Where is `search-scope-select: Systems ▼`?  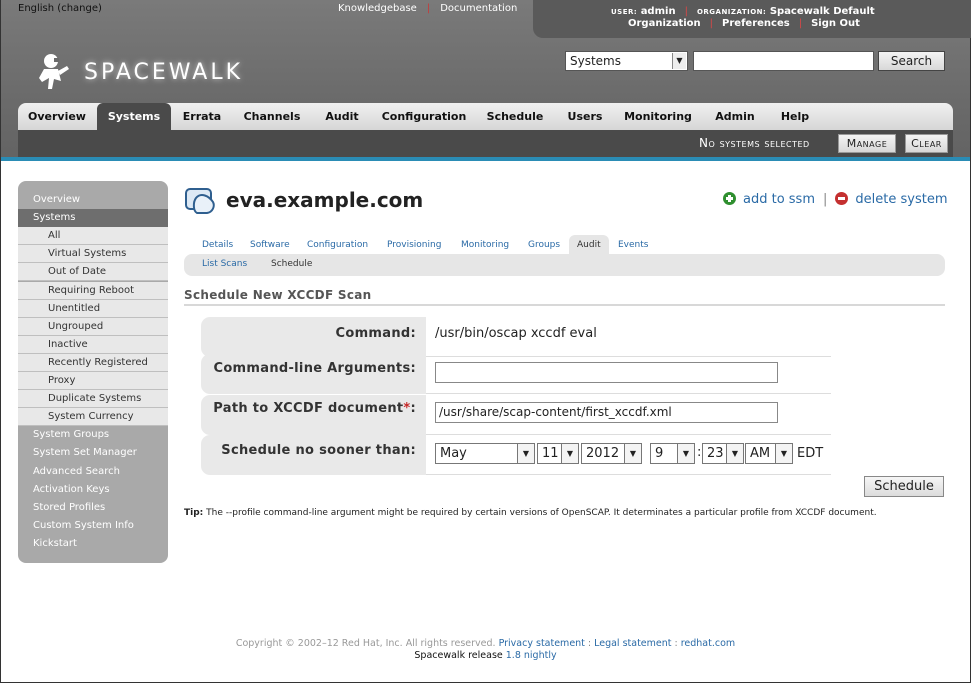
search-scope-select: Systems ▼ is located at coordinates (626, 61).